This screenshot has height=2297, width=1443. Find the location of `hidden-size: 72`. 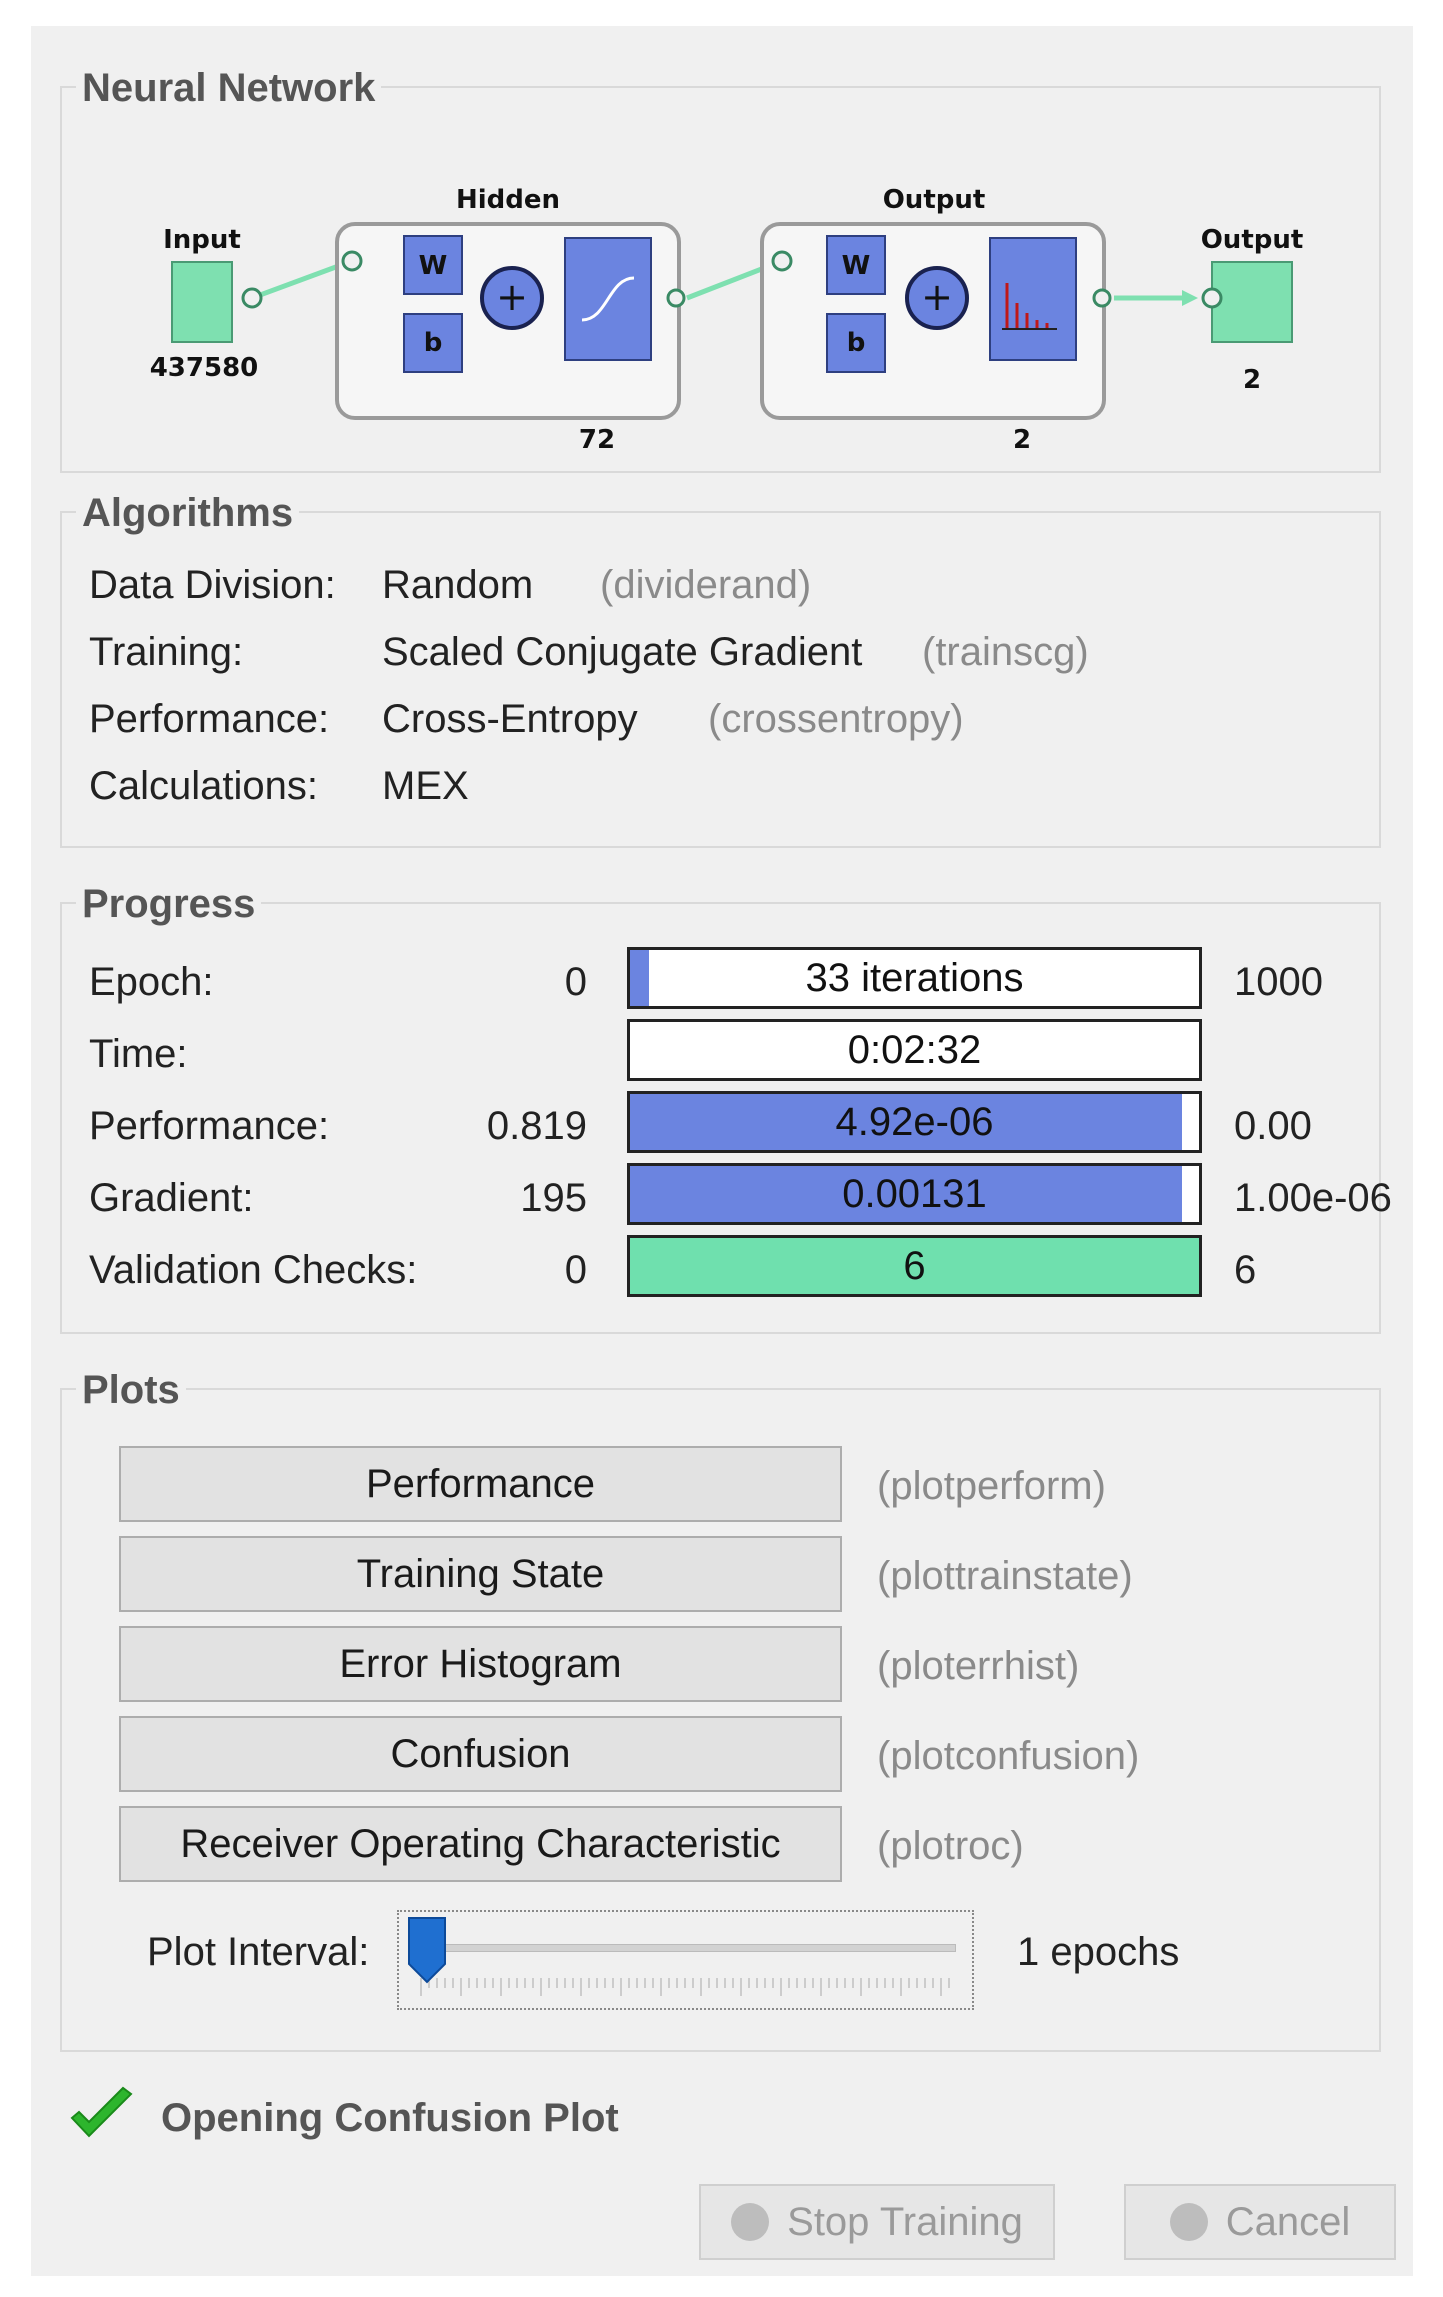

hidden-size: 72 is located at coordinates (597, 440).